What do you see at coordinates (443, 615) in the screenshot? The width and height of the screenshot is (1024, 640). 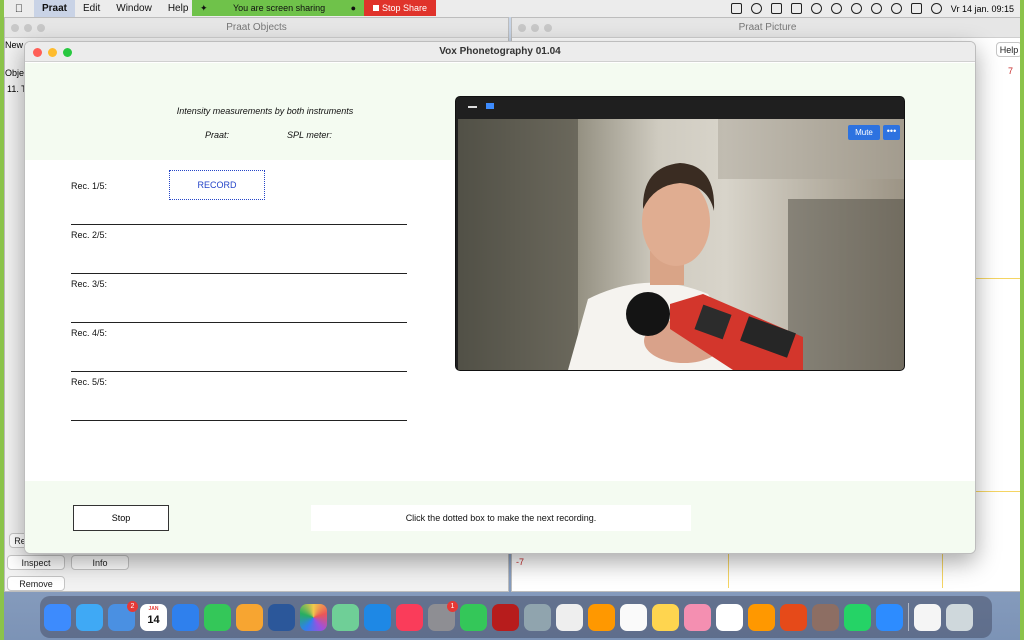 I see `system-preferences-icon: 1` at bounding box center [443, 615].